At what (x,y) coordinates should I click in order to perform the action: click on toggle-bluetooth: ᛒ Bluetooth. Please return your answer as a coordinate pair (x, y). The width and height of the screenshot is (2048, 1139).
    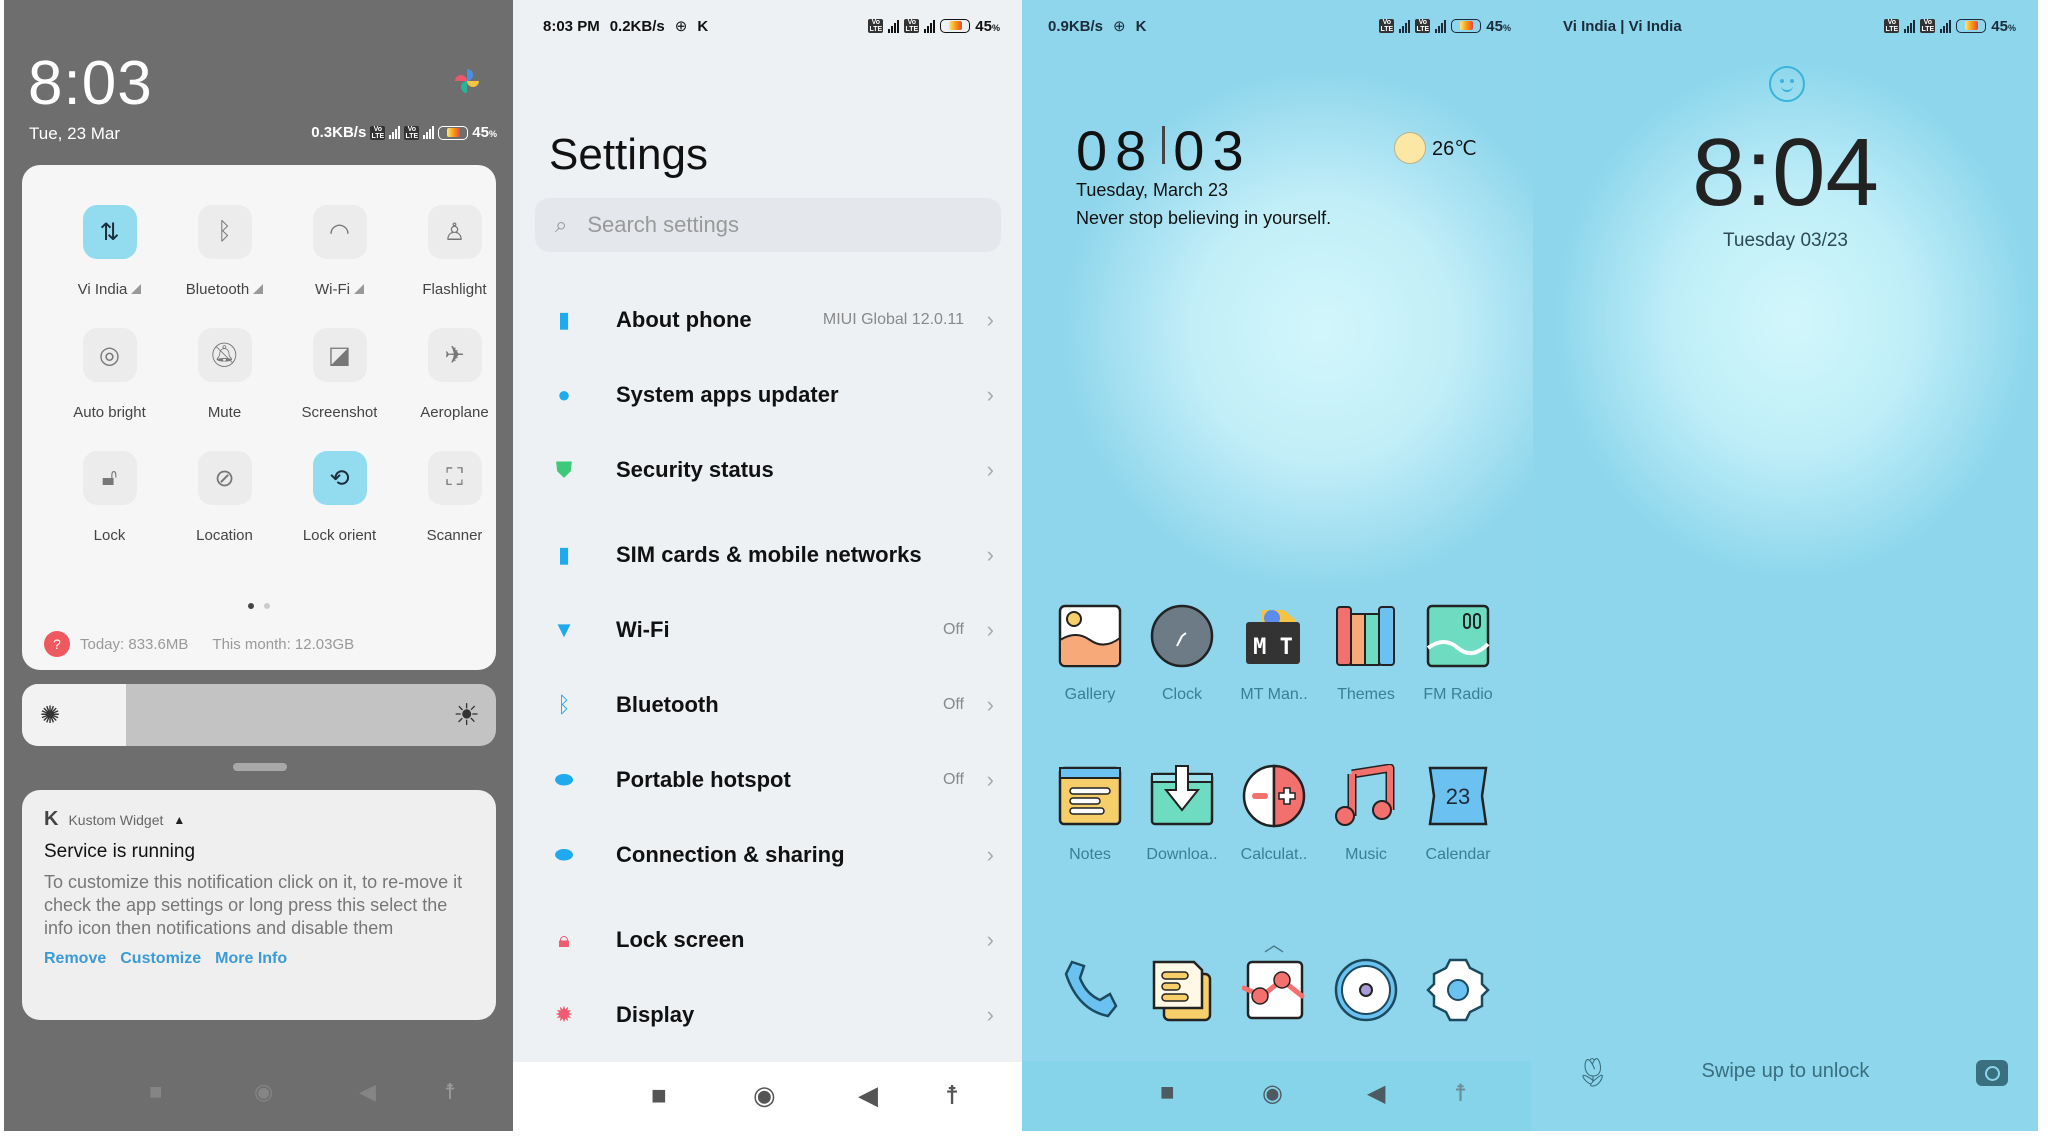
    Looking at the image, I should click on (224, 251).